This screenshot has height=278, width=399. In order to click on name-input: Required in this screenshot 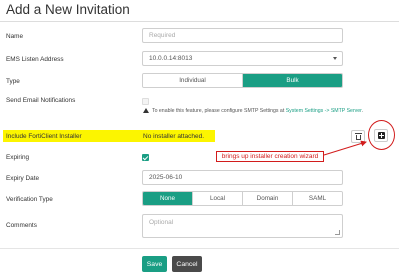, I will do `click(242, 35)`.